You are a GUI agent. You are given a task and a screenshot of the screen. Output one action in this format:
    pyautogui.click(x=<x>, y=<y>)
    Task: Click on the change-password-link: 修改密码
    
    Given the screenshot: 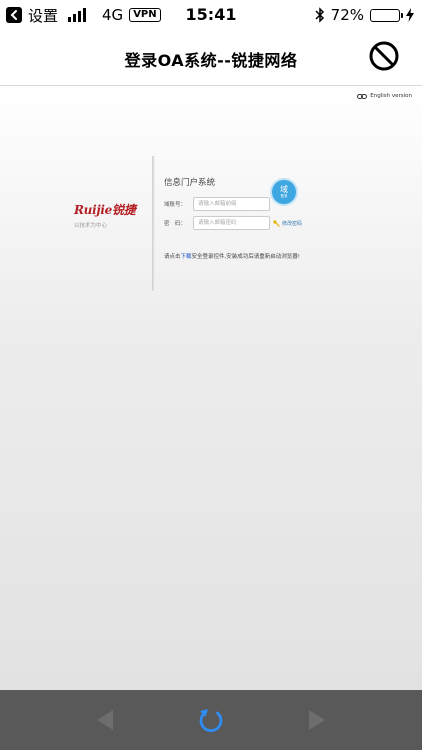 What is the action you would take?
    pyautogui.click(x=288, y=223)
    